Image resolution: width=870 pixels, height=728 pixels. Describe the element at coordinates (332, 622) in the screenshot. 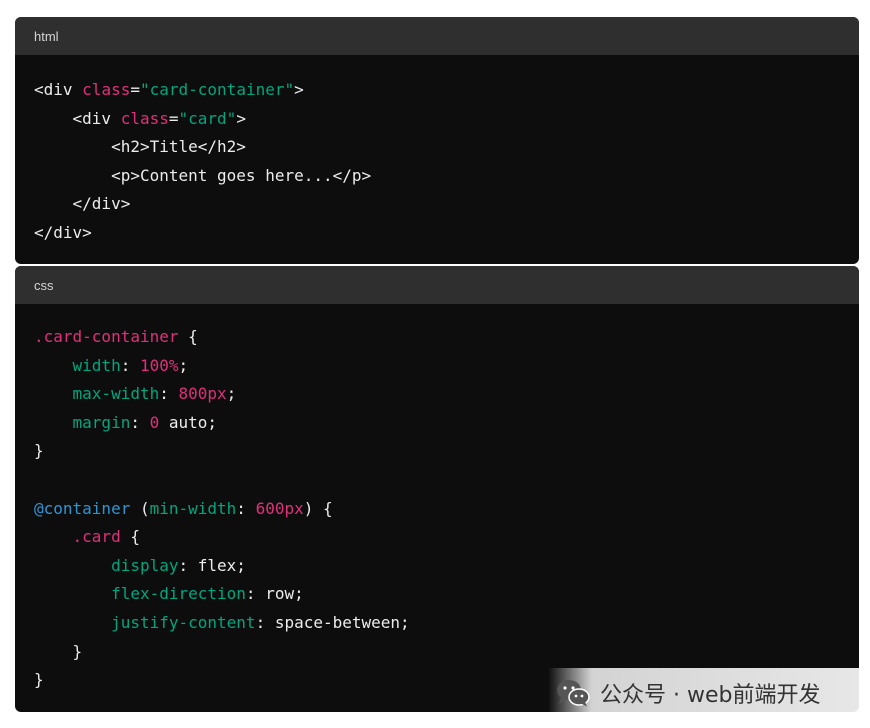

I see `code-token: : space-between;` at that location.